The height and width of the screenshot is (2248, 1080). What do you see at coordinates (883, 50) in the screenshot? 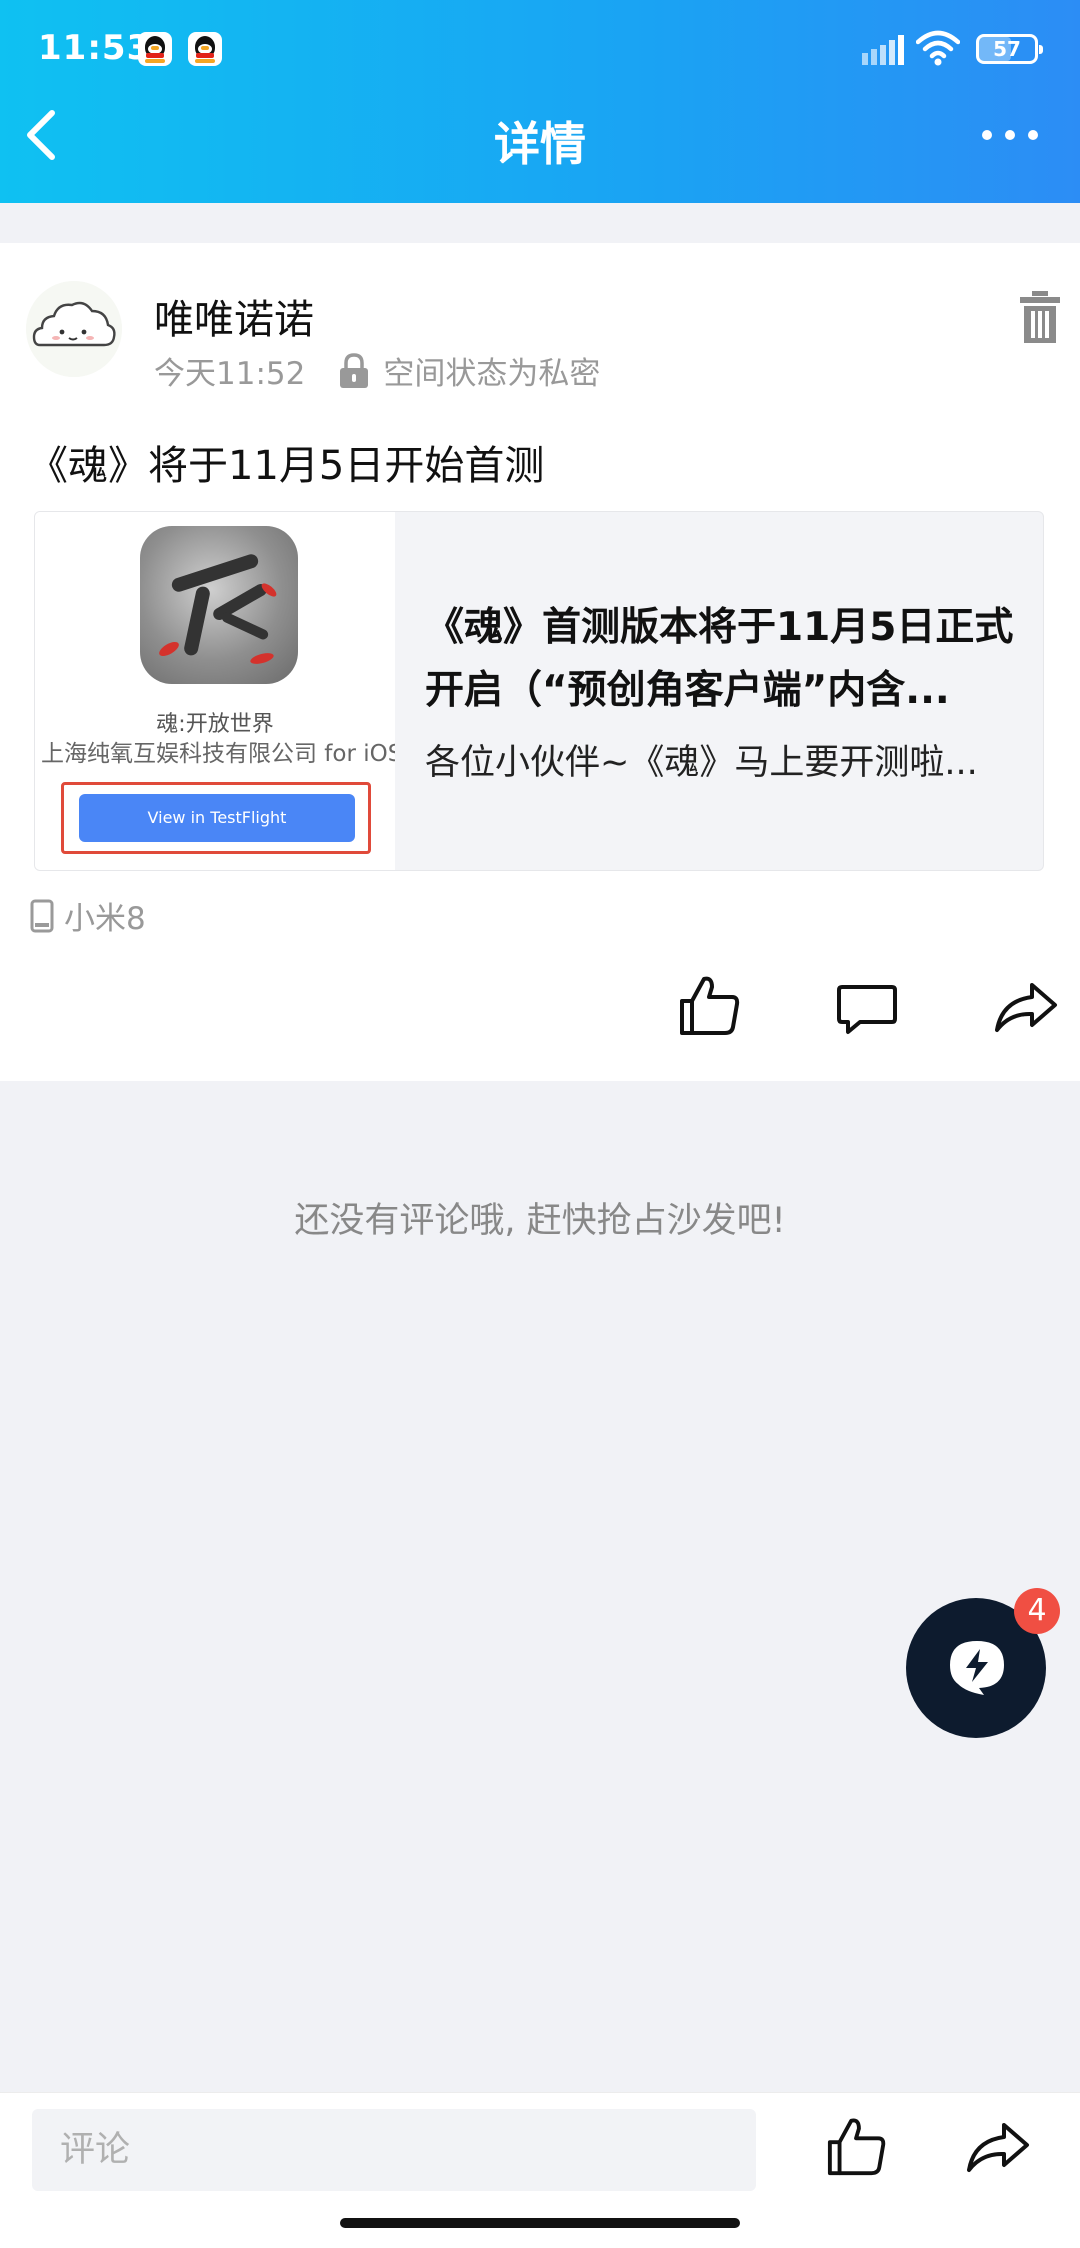
I see `signal-icon` at bounding box center [883, 50].